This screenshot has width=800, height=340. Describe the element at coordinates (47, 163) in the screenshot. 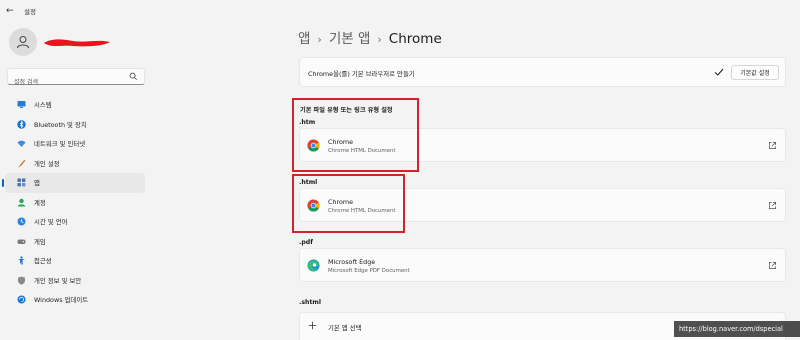

I see `sidebar-item-label: 개인 설정` at that location.